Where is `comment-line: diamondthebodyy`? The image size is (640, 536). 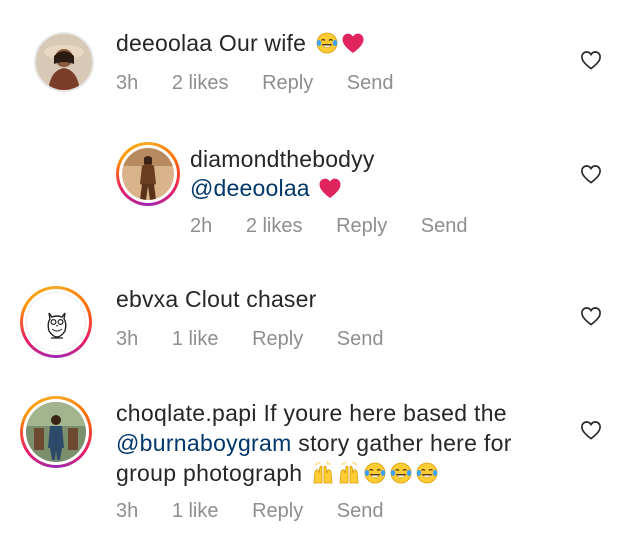
comment-line: diamondthebodyy is located at coordinates (282, 159).